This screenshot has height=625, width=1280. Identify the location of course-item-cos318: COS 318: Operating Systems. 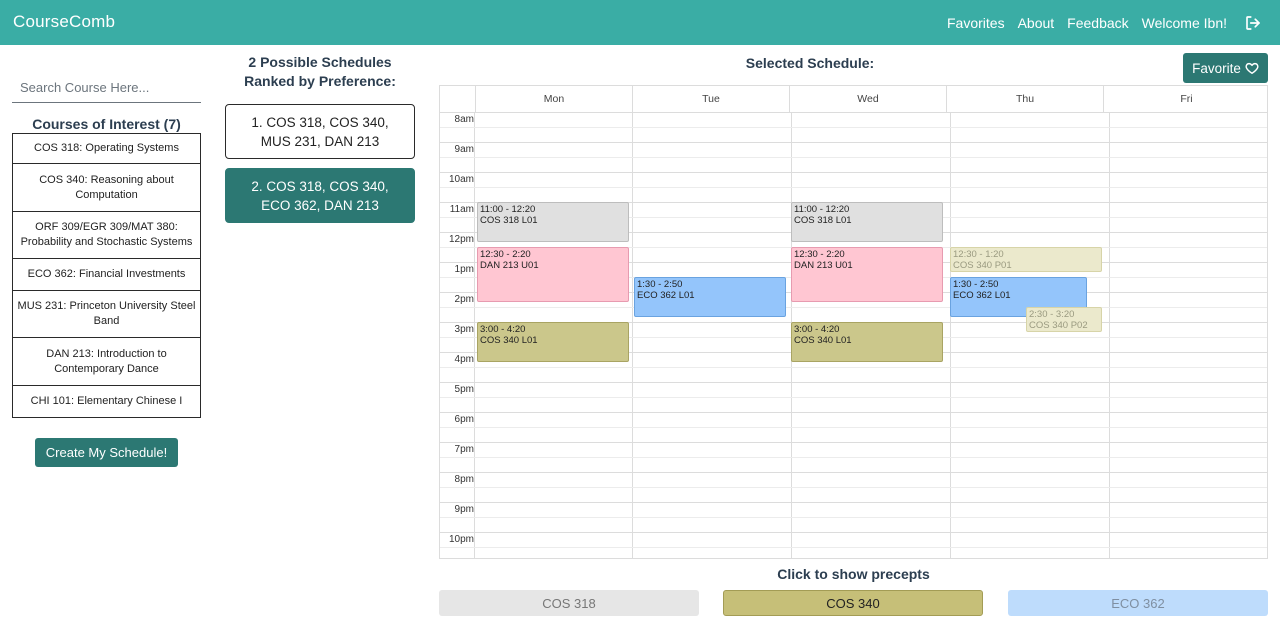
(106, 148).